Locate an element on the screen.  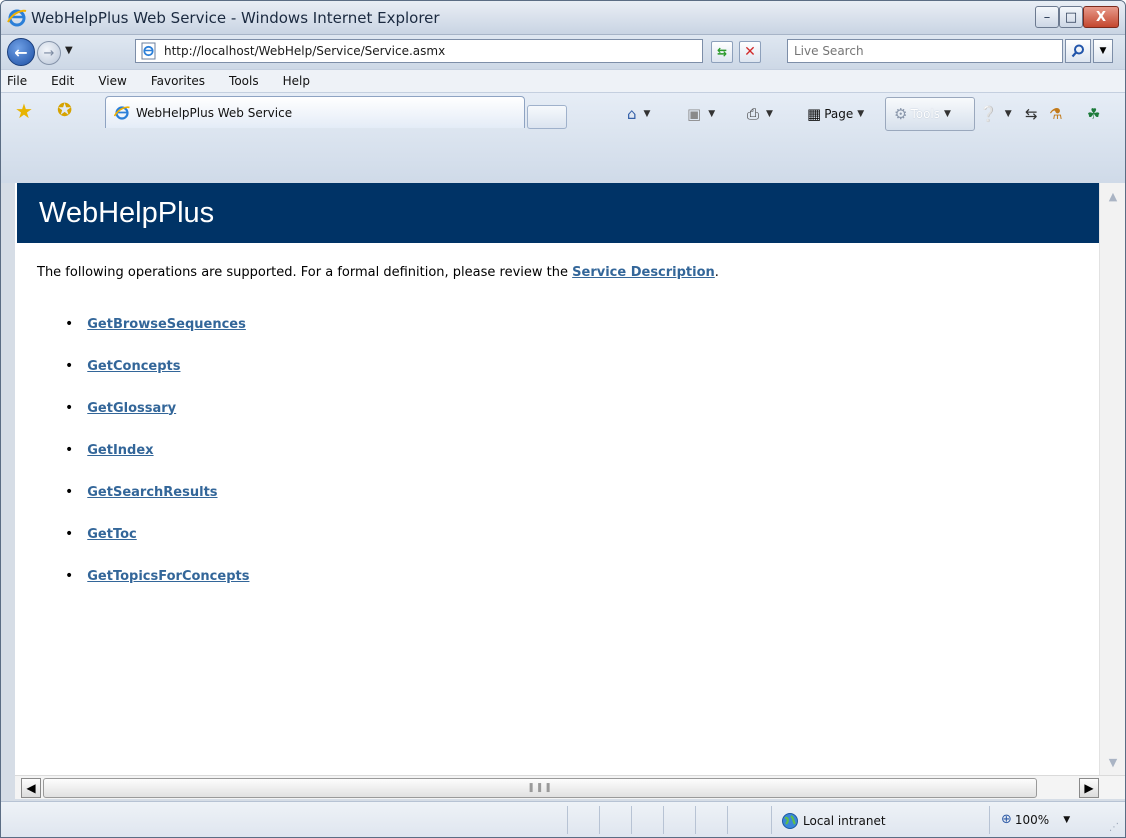
research-button: ⇆ is located at coordinates (1033, 114).